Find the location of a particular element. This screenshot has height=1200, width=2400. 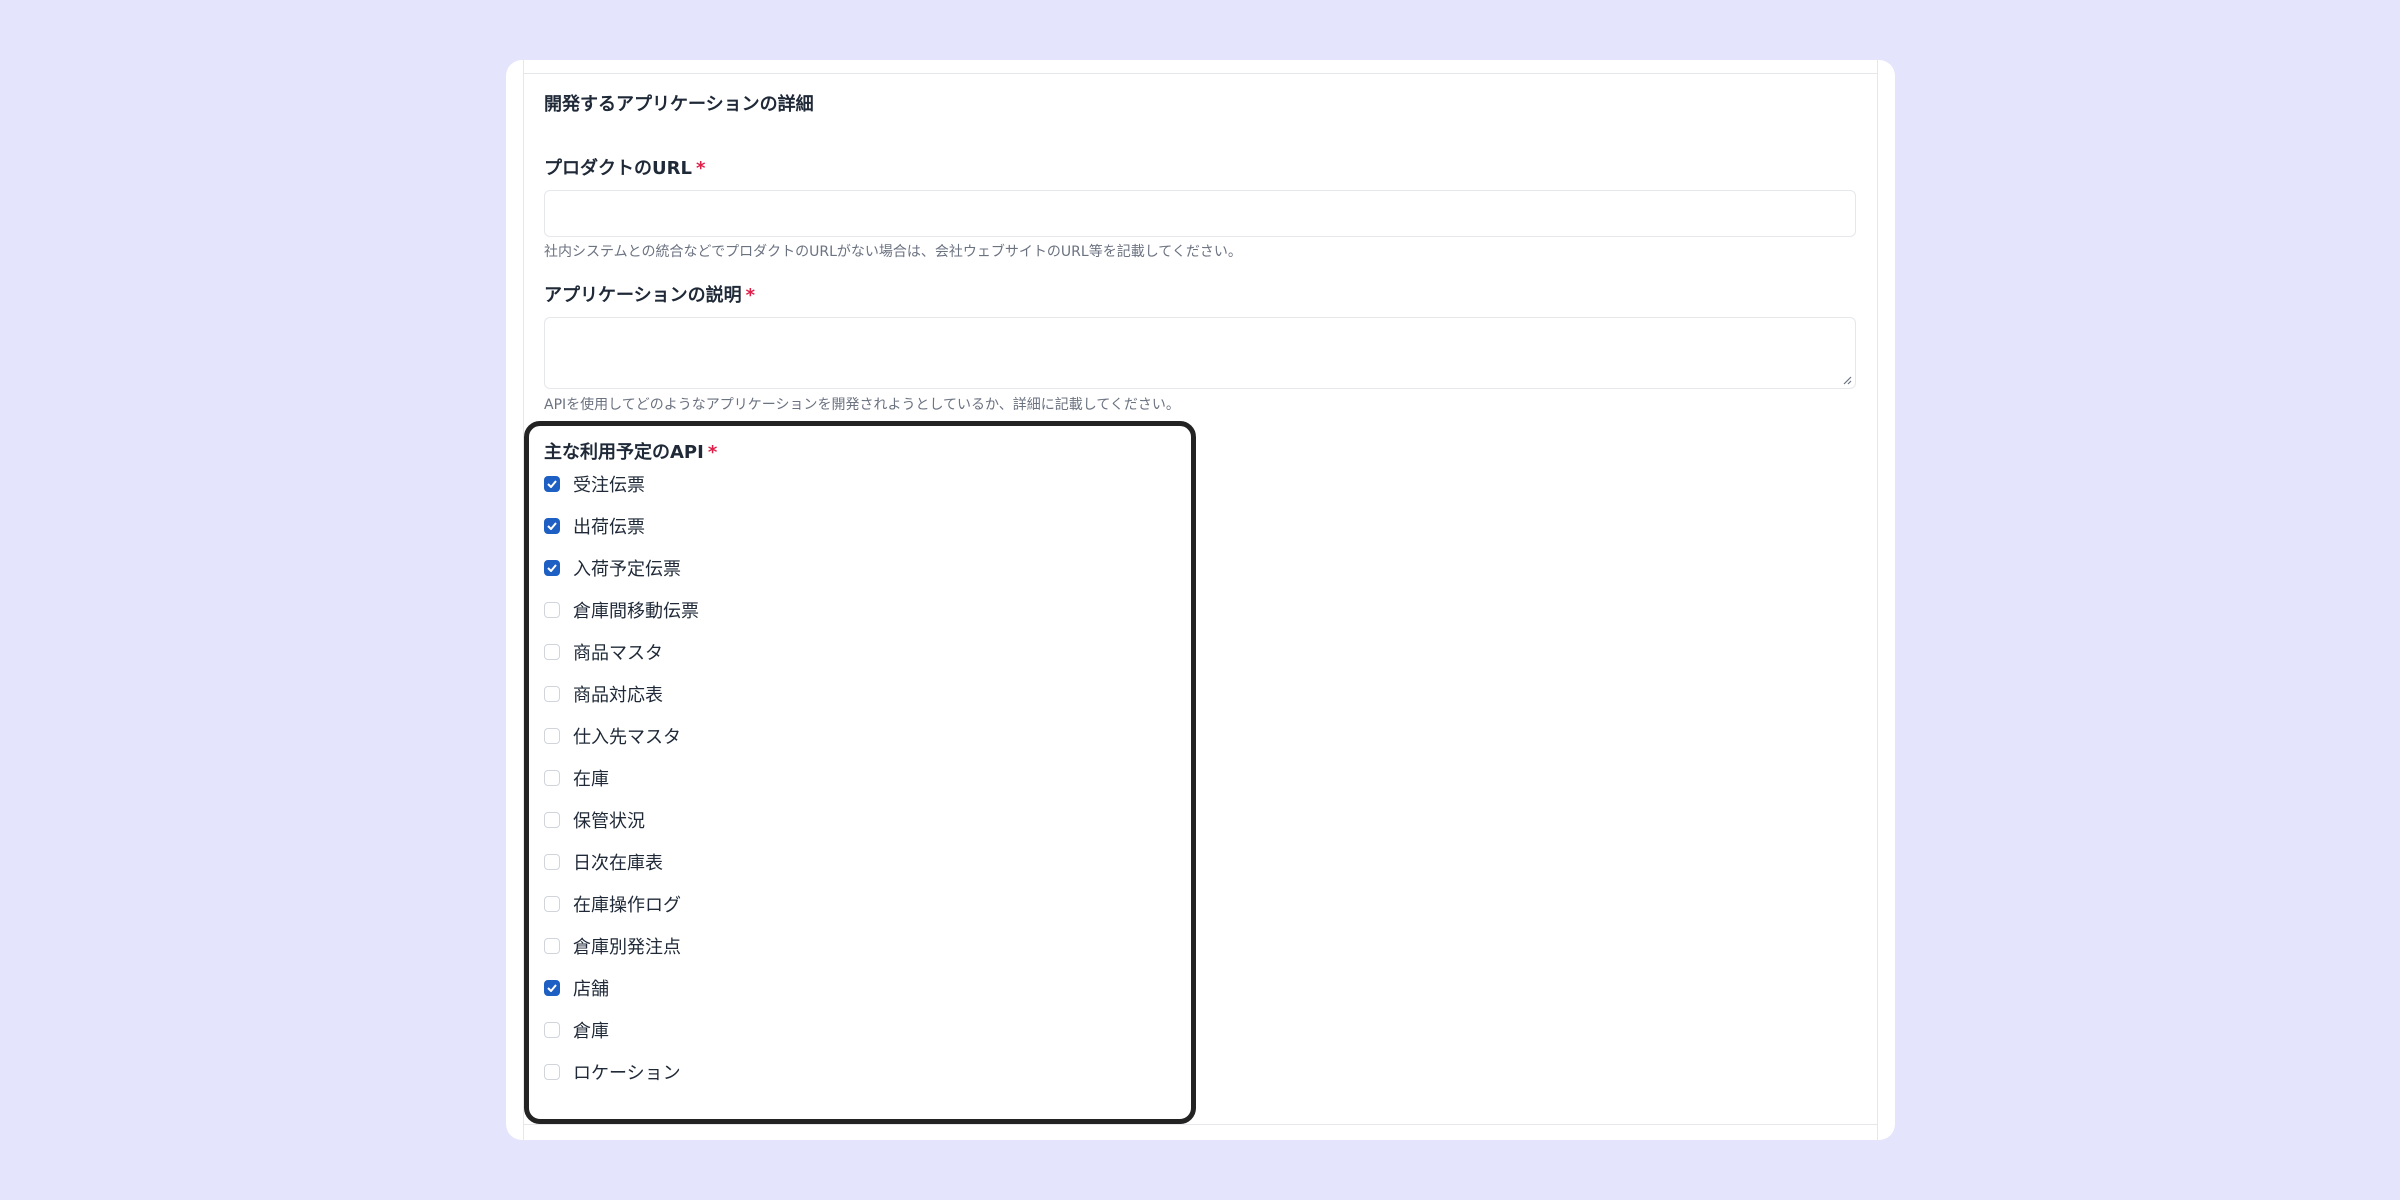

api-option: 商品マスタ is located at coordinates (603, 652).